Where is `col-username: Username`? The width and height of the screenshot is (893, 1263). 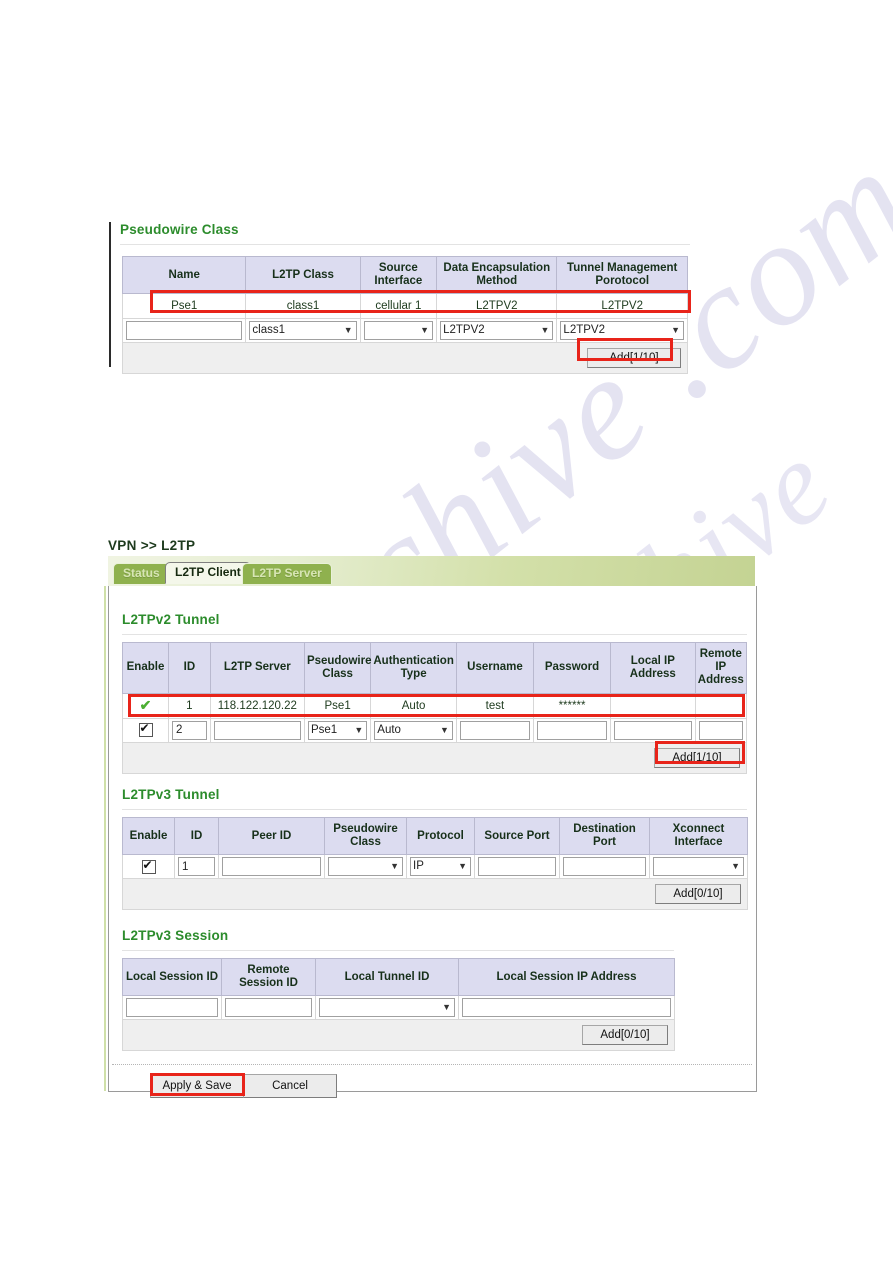 col-username: Username is located at coordinates (494, 668).